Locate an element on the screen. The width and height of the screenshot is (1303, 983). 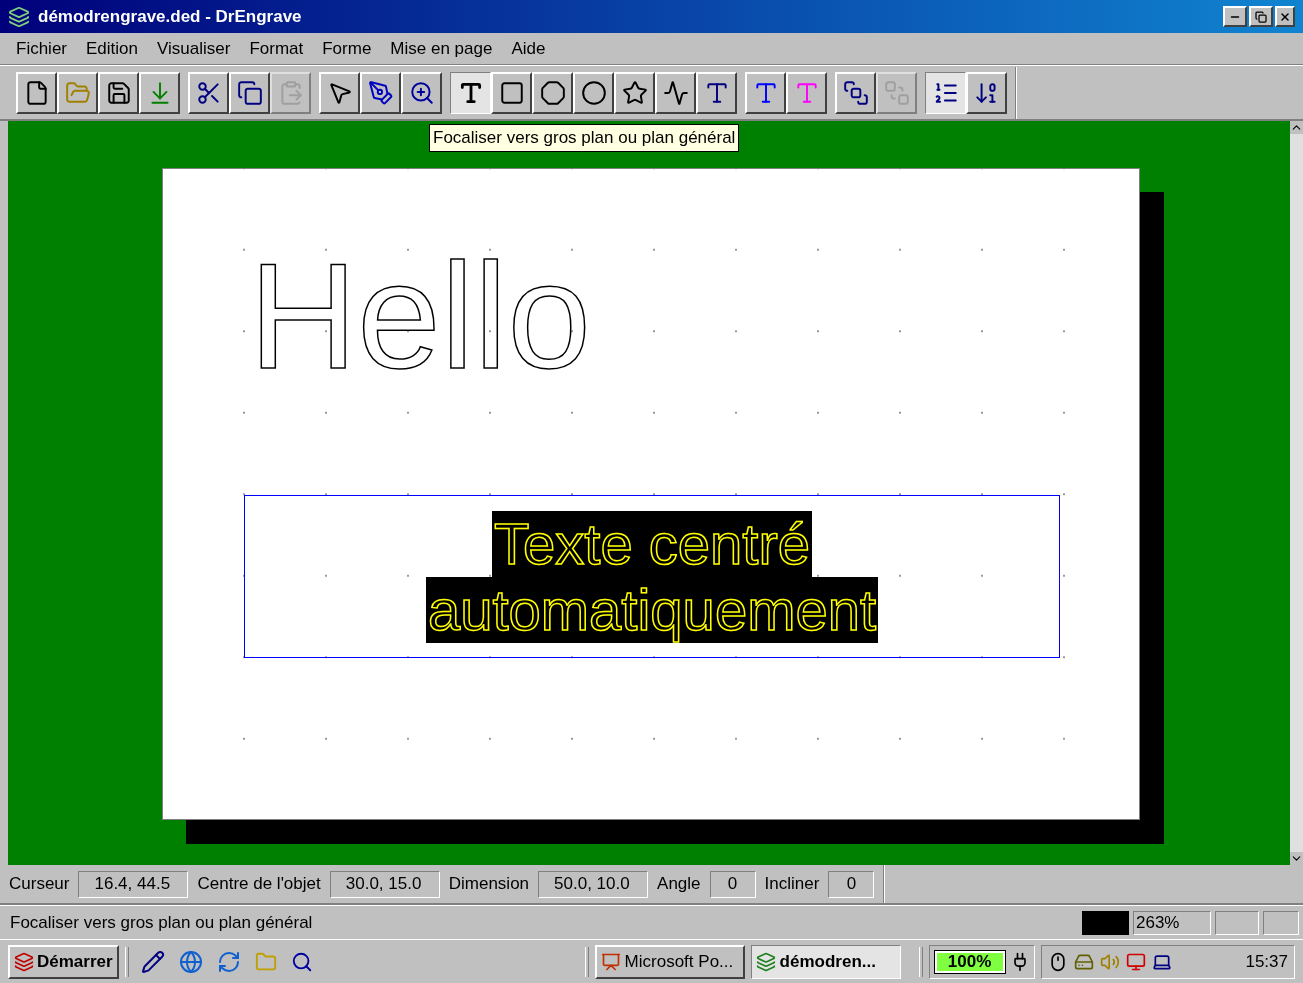
restore-button is located at coordinates (1261, 16).